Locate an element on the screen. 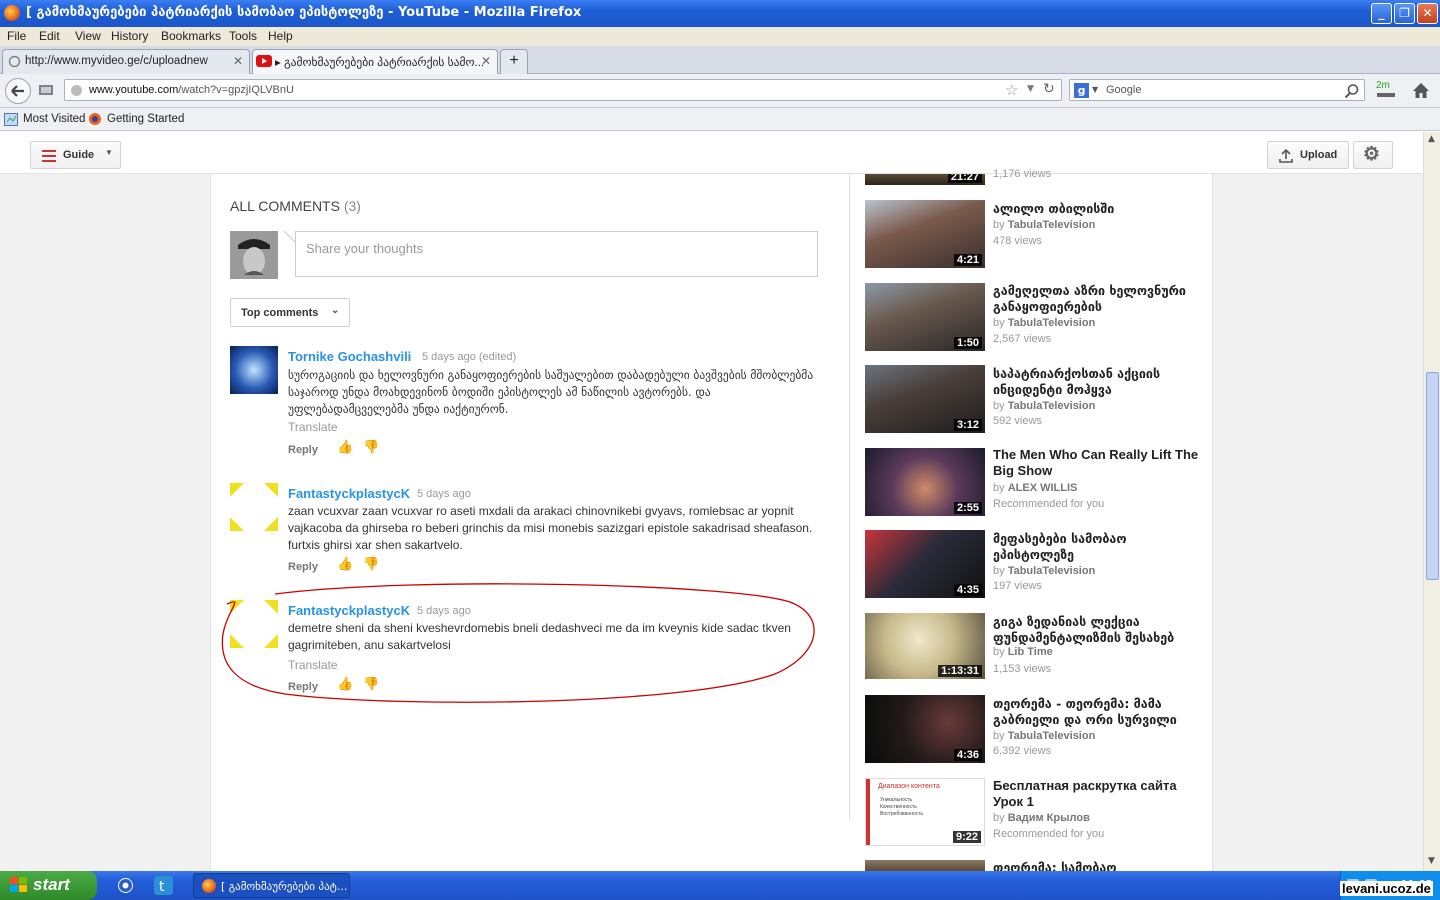 The image size is (1440, 900). menu-bookmarks: Bookmarks is located at coordinates (191, 36).